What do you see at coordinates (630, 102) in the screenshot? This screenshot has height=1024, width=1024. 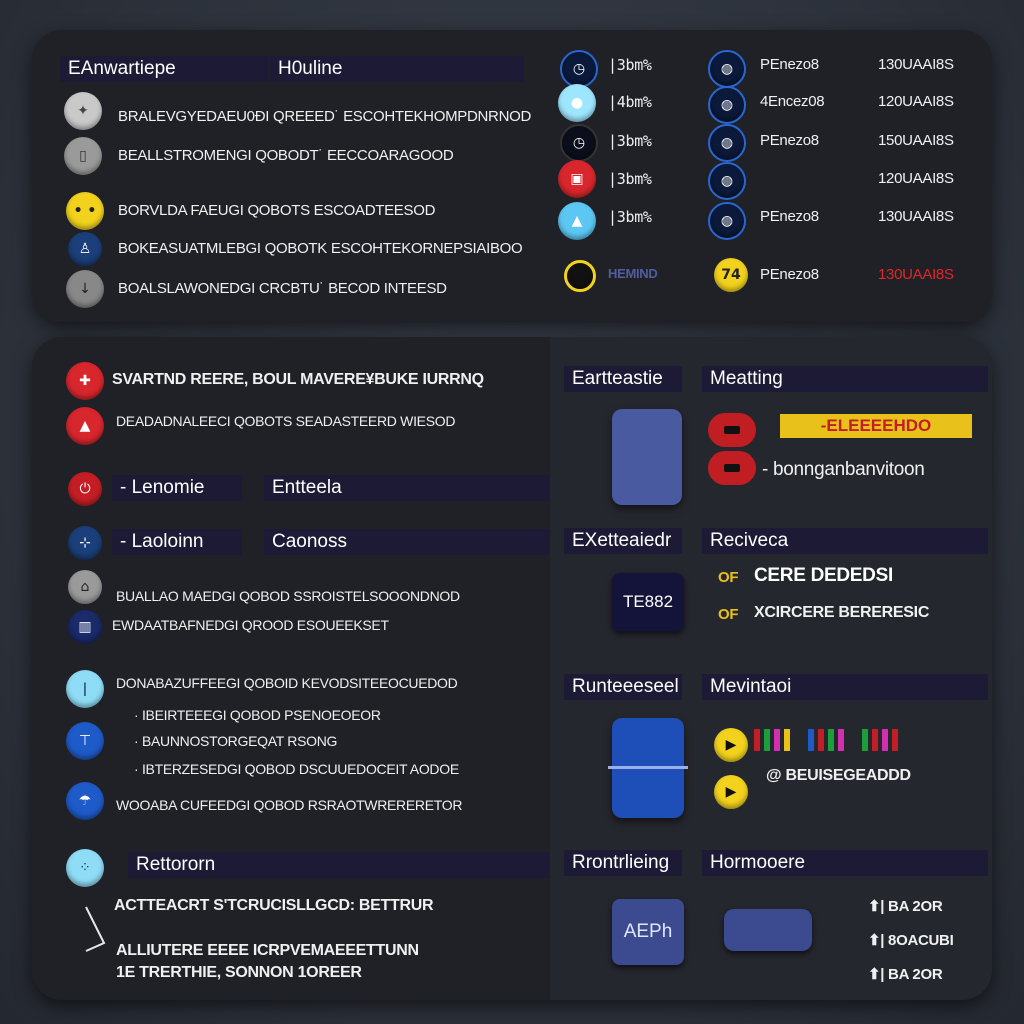 I see `status-c1: |4bm%` at bounding box center [630, 102].